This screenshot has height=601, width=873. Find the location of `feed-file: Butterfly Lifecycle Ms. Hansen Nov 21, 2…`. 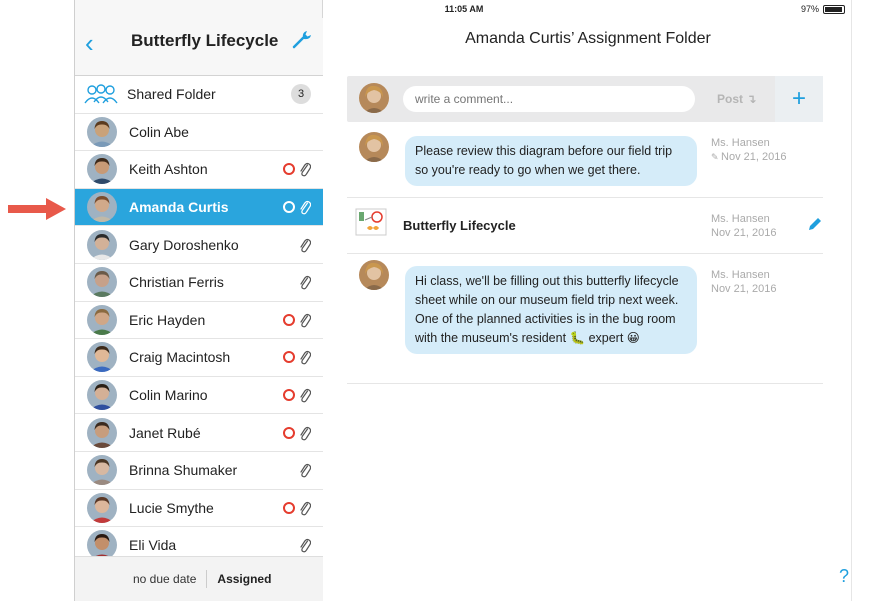

feed-file: Butterfly Lifecycle Ms. Hansen Nov 21, 2… is located at coordinates (585, 226).